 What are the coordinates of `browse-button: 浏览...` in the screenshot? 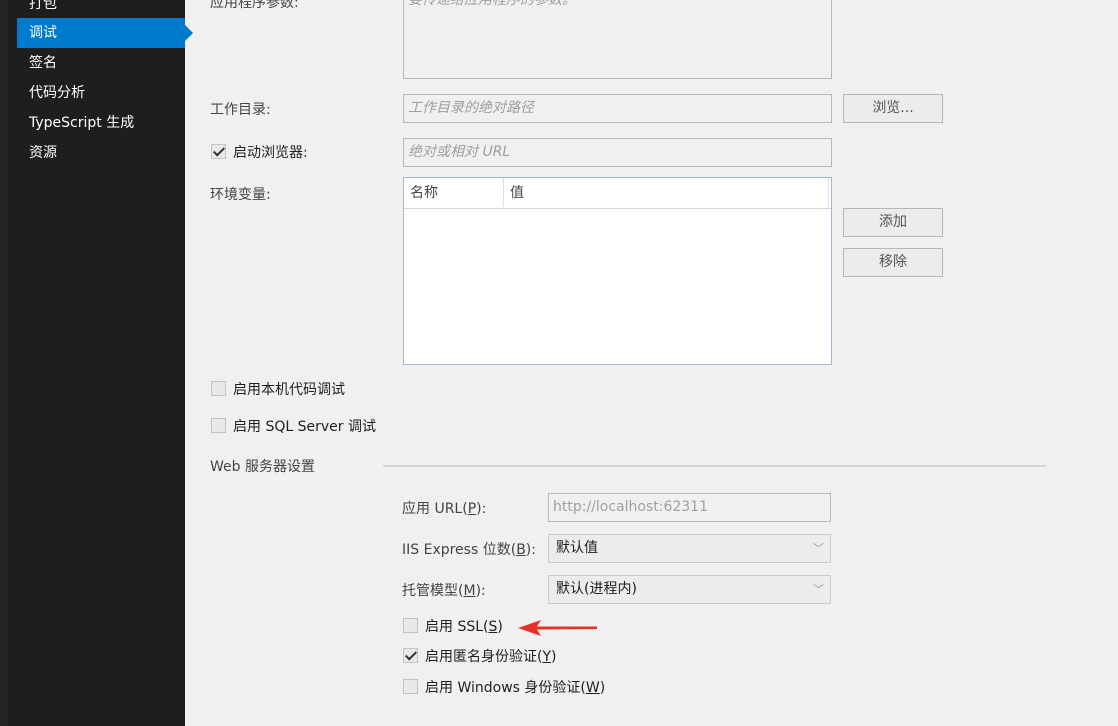 It's located at (893, 108).